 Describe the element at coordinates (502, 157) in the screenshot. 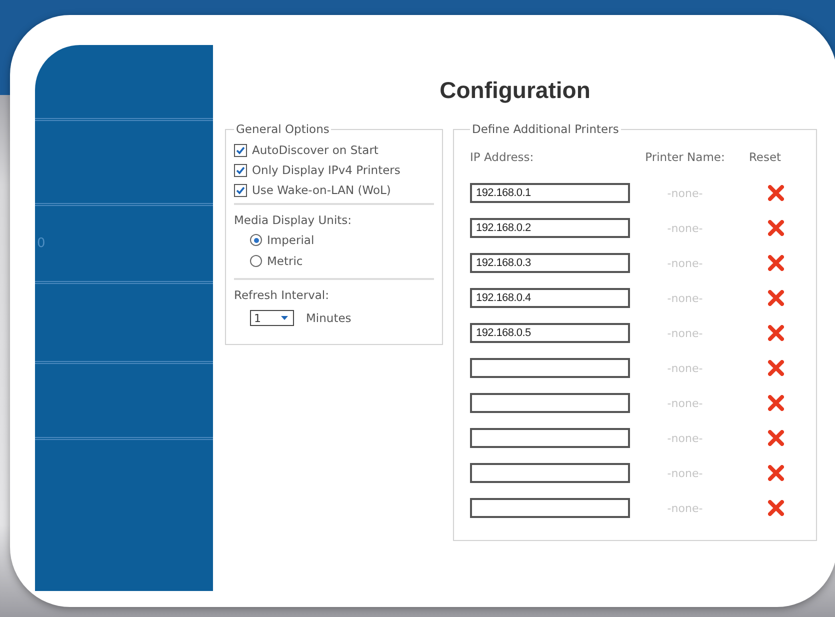

I see `column-header: IP Address:` at that location.